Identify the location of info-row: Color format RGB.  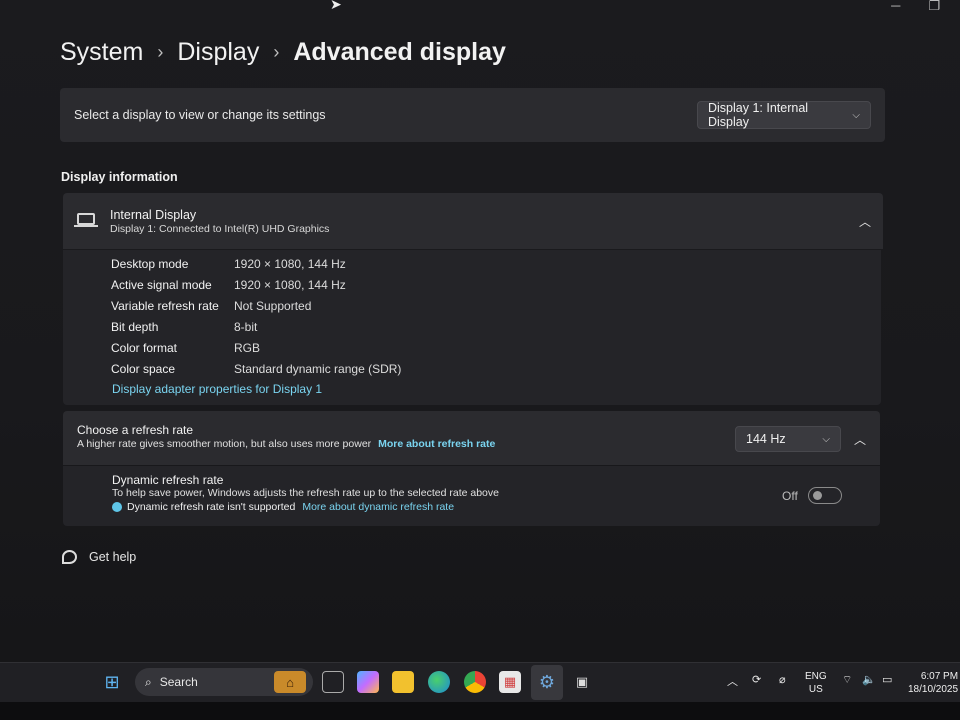
(185, 348).